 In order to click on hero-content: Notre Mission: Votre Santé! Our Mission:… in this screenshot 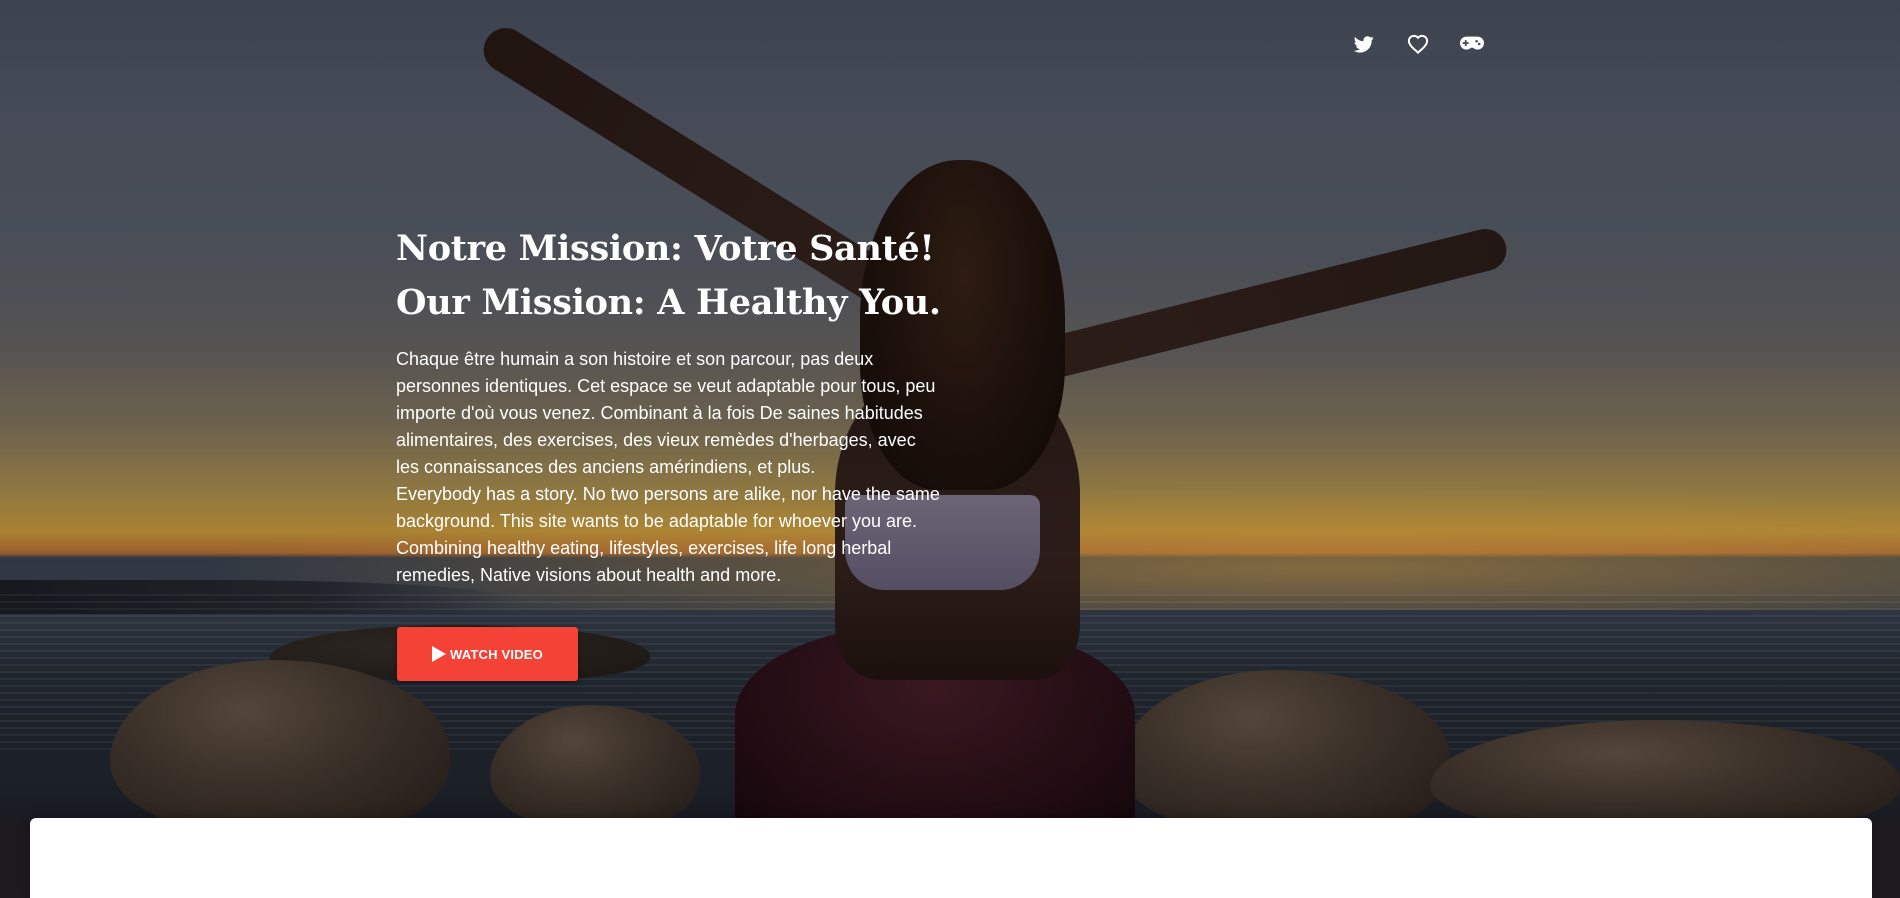, I will do `click(676, 405)`.